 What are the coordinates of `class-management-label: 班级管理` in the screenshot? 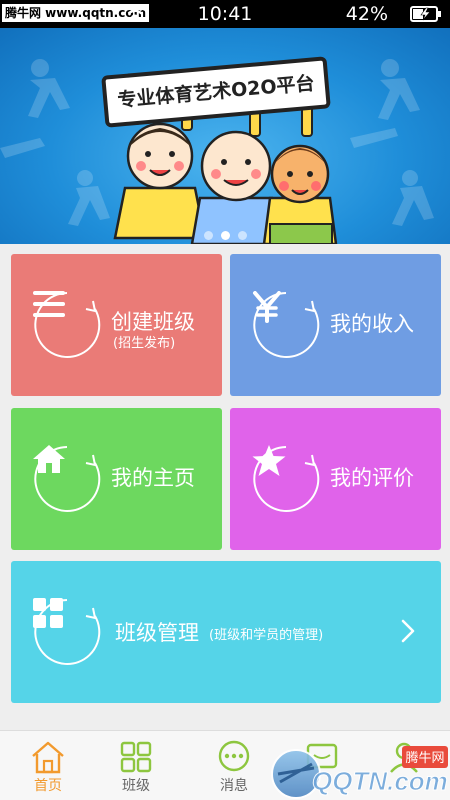 It's located at (157, 633).